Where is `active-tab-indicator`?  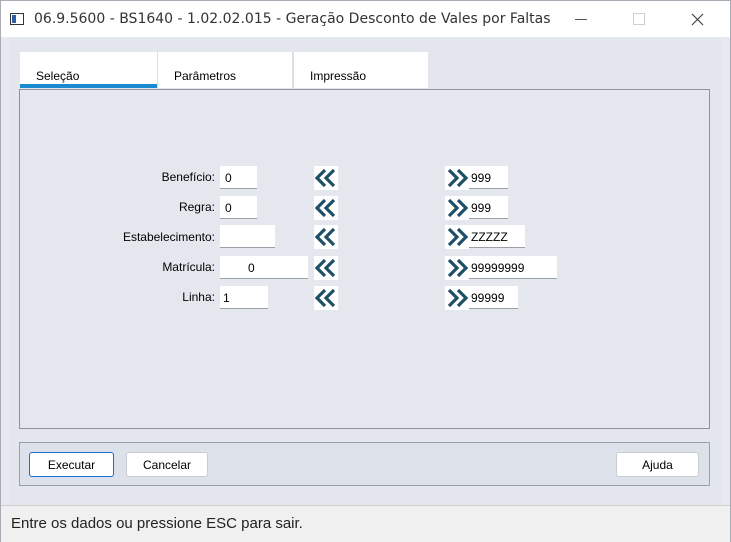
active-tab-indicator is located at coordinates (88, 86).